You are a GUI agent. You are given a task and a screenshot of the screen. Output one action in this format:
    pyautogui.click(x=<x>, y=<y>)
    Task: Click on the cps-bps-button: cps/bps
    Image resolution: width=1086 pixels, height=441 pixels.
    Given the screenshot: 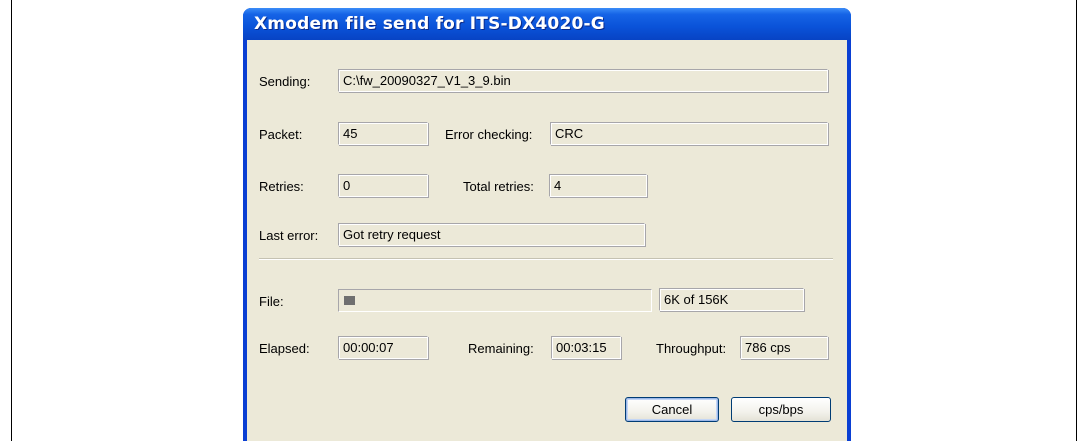 What is the action you would take?
    pyautogui.click(x=781, y=409)
    